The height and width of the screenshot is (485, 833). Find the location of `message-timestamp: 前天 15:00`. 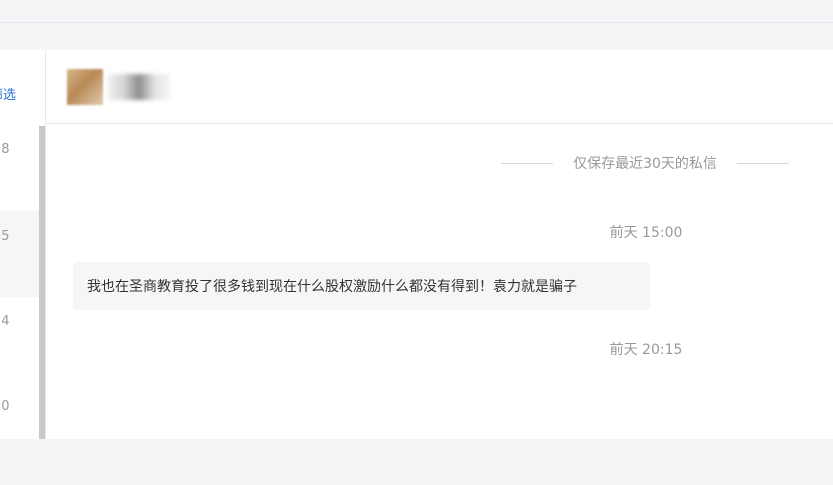

message-timestamp: 前天 15:00 is located at coordinates (646, 233).